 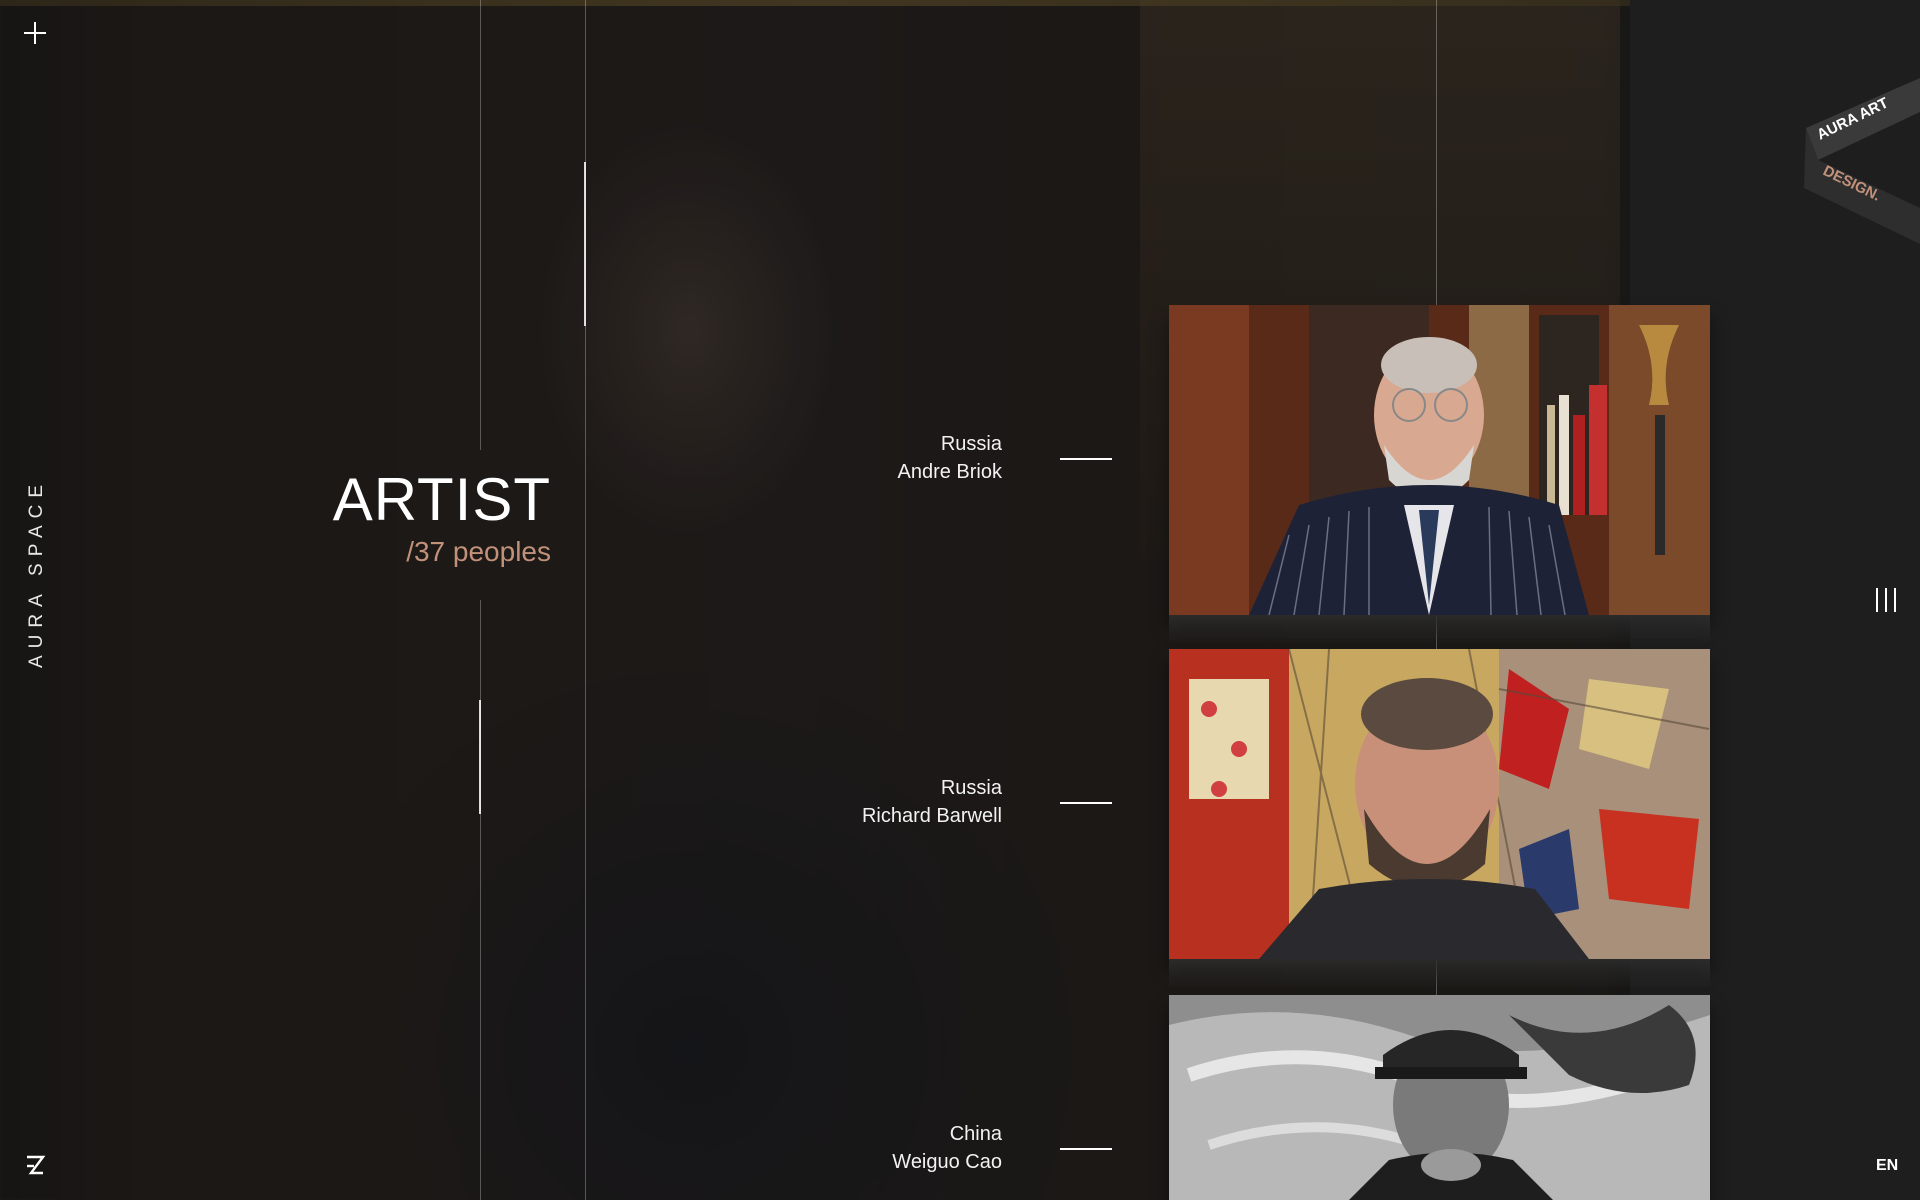 I want to click on brand-ribbon: AURA ART DESIGN., so click(x=1860, y=163).